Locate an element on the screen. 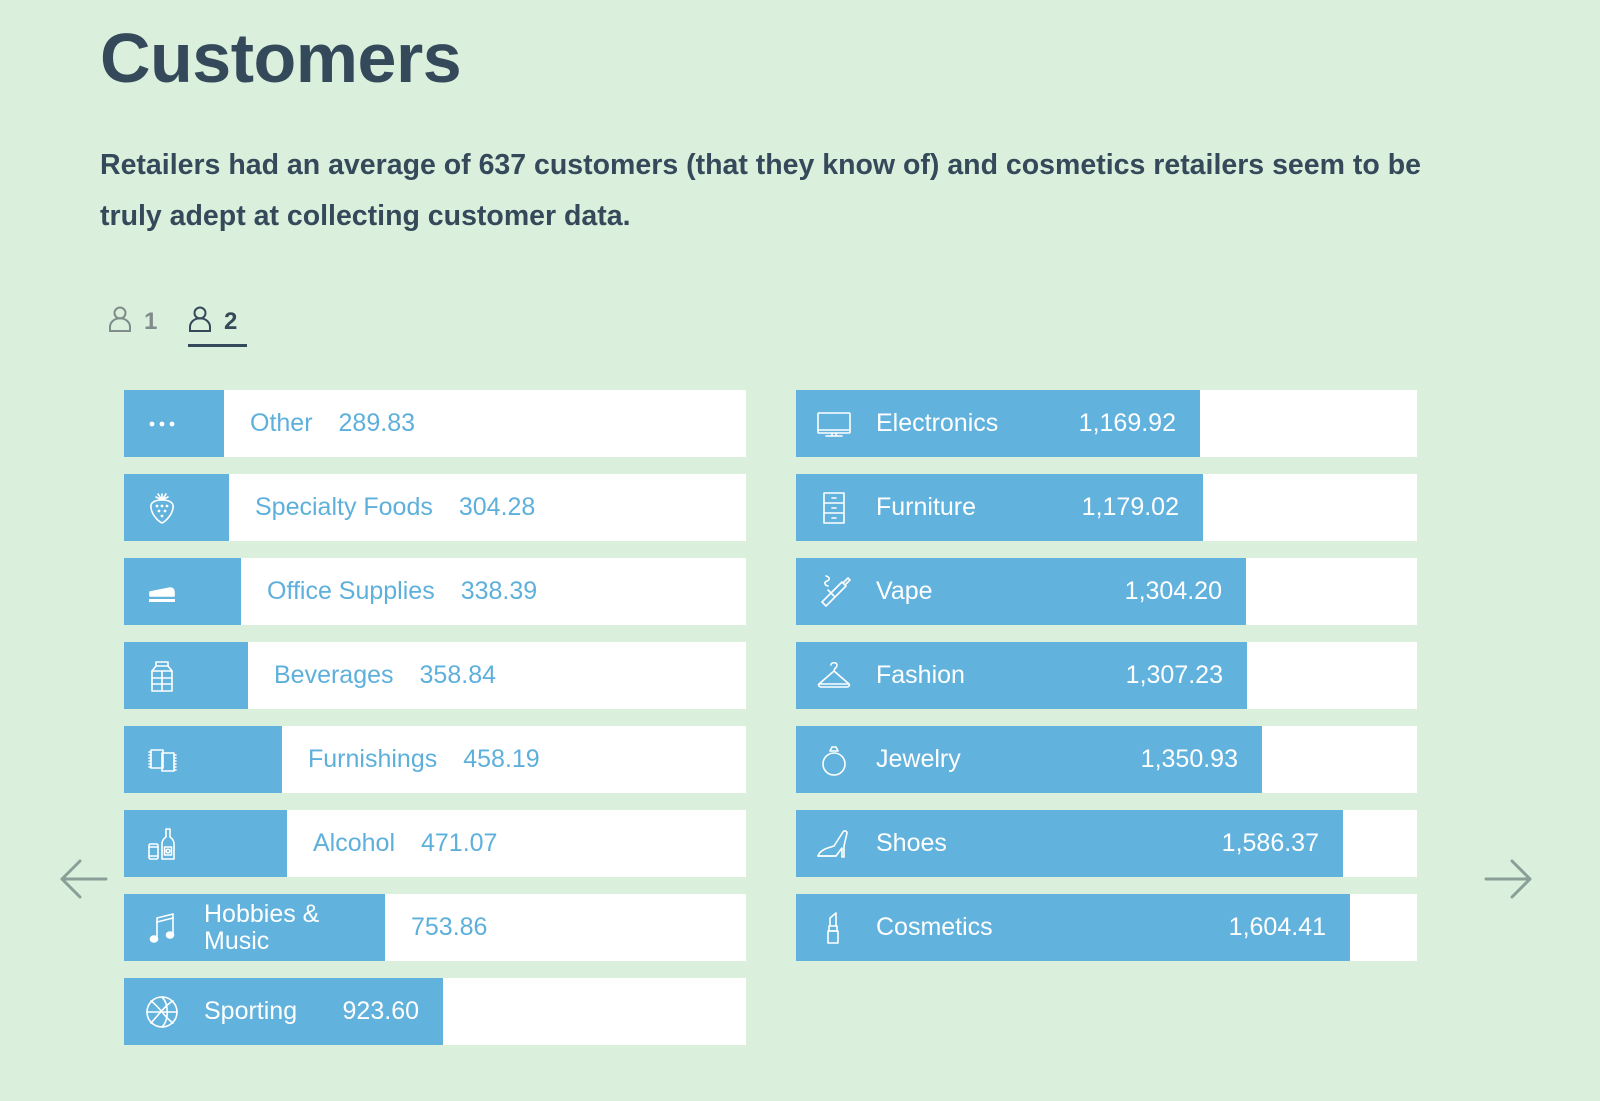  bottle-can-icon is located at coordinates (162, 844).